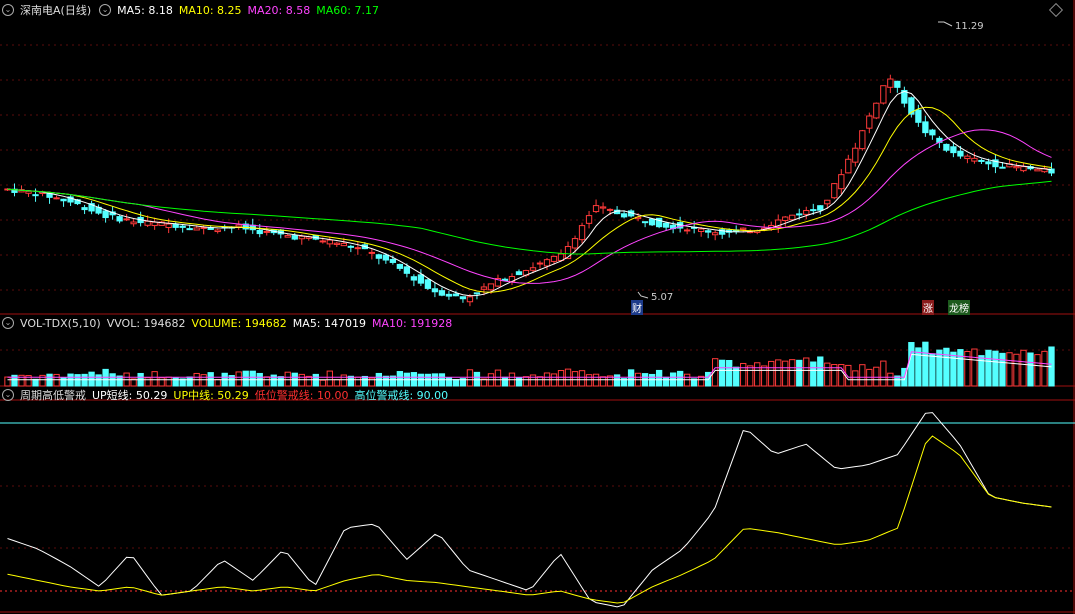 The width and height of the screenshot is (1075, 614). What do you see at coordinates (795, 160) in the screenshot?
I see `price-markers` at bounding box center [795, 160].